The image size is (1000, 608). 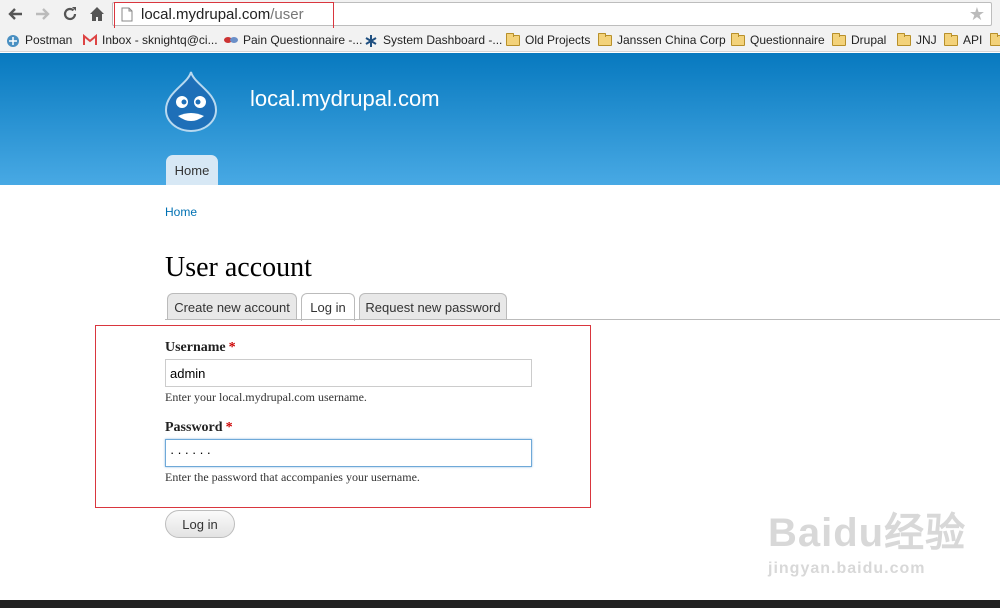 I want to click on bookmark-api: API, so click(x=963, y=40).